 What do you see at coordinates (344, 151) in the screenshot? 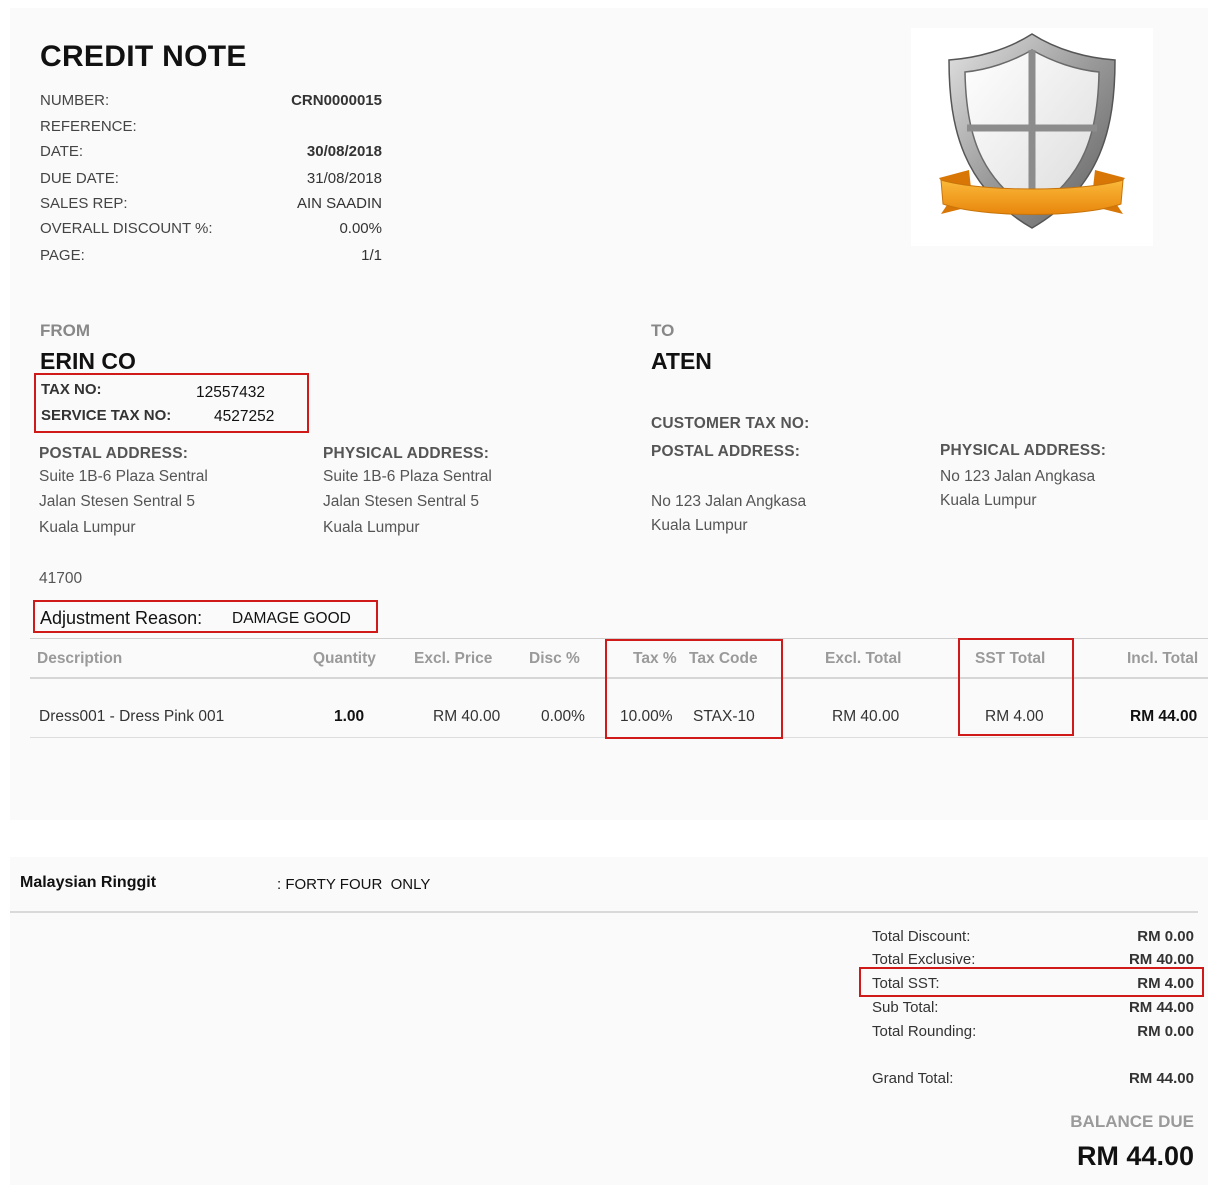
I see `meta-value-date: 30/08/2018` at bounding box center [344, 151].